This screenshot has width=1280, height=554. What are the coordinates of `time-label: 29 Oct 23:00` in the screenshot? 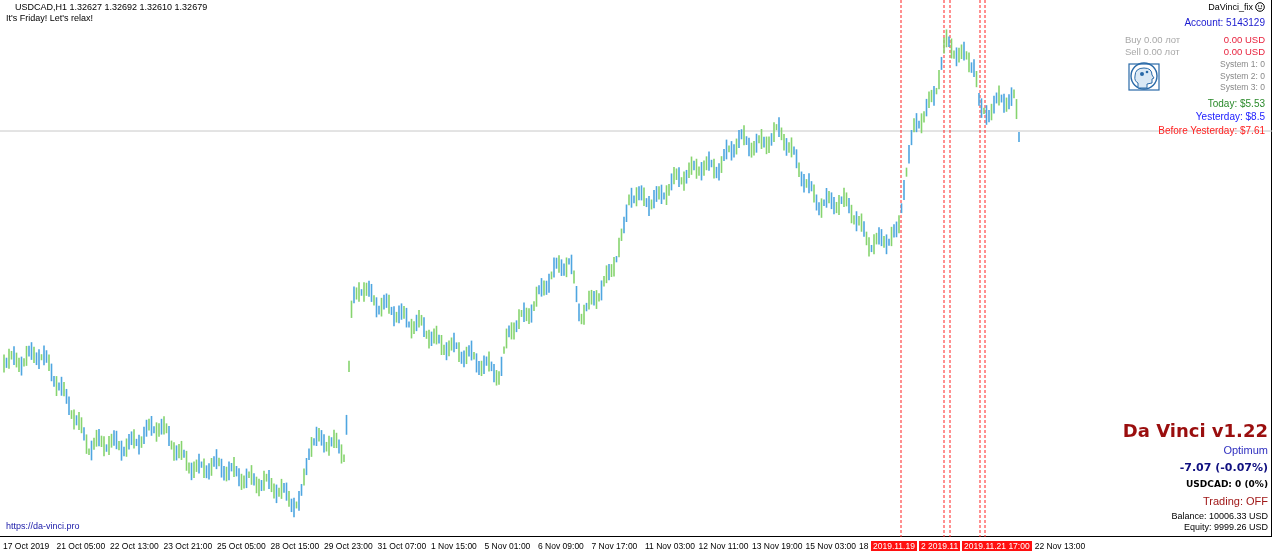 It's located at (349, 545).